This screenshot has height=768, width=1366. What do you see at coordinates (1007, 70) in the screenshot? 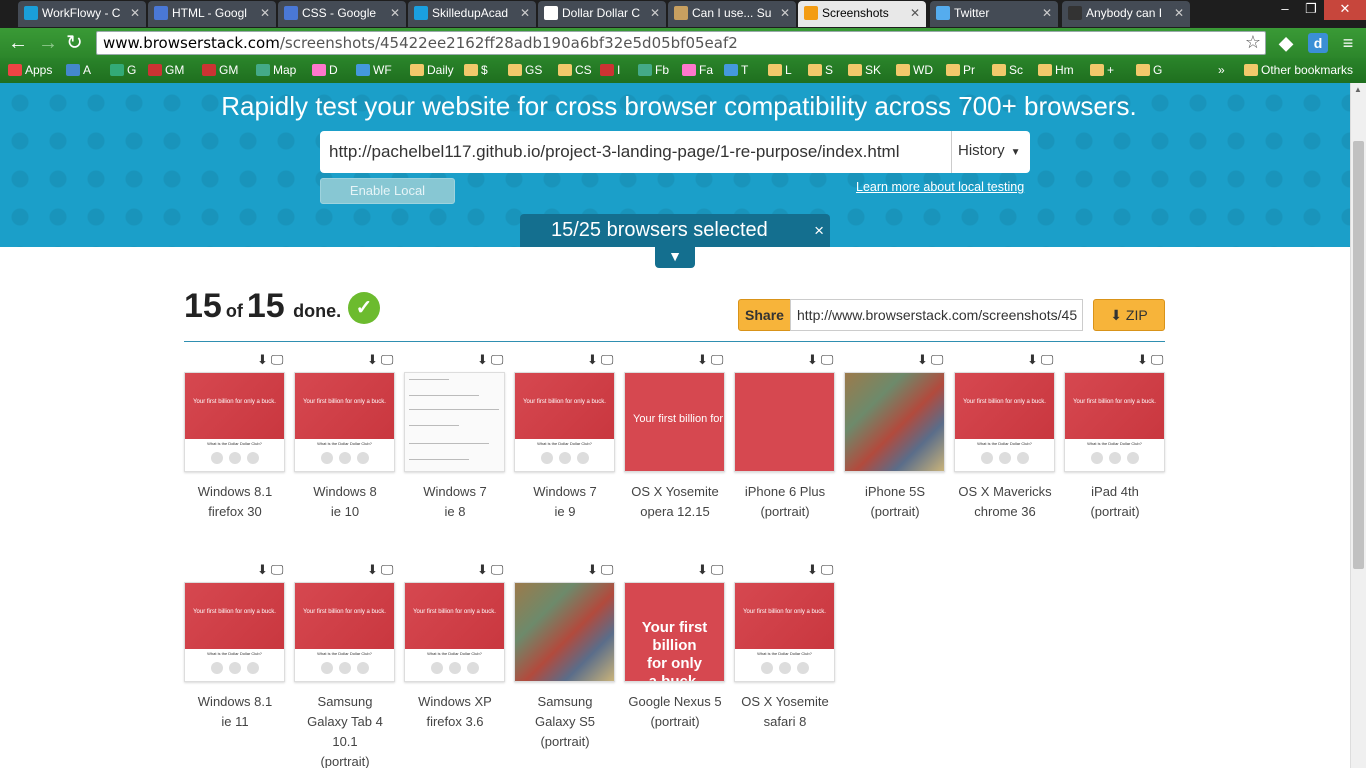
I see `bookmark-item: Sc` at bounding box center [1007, 70].